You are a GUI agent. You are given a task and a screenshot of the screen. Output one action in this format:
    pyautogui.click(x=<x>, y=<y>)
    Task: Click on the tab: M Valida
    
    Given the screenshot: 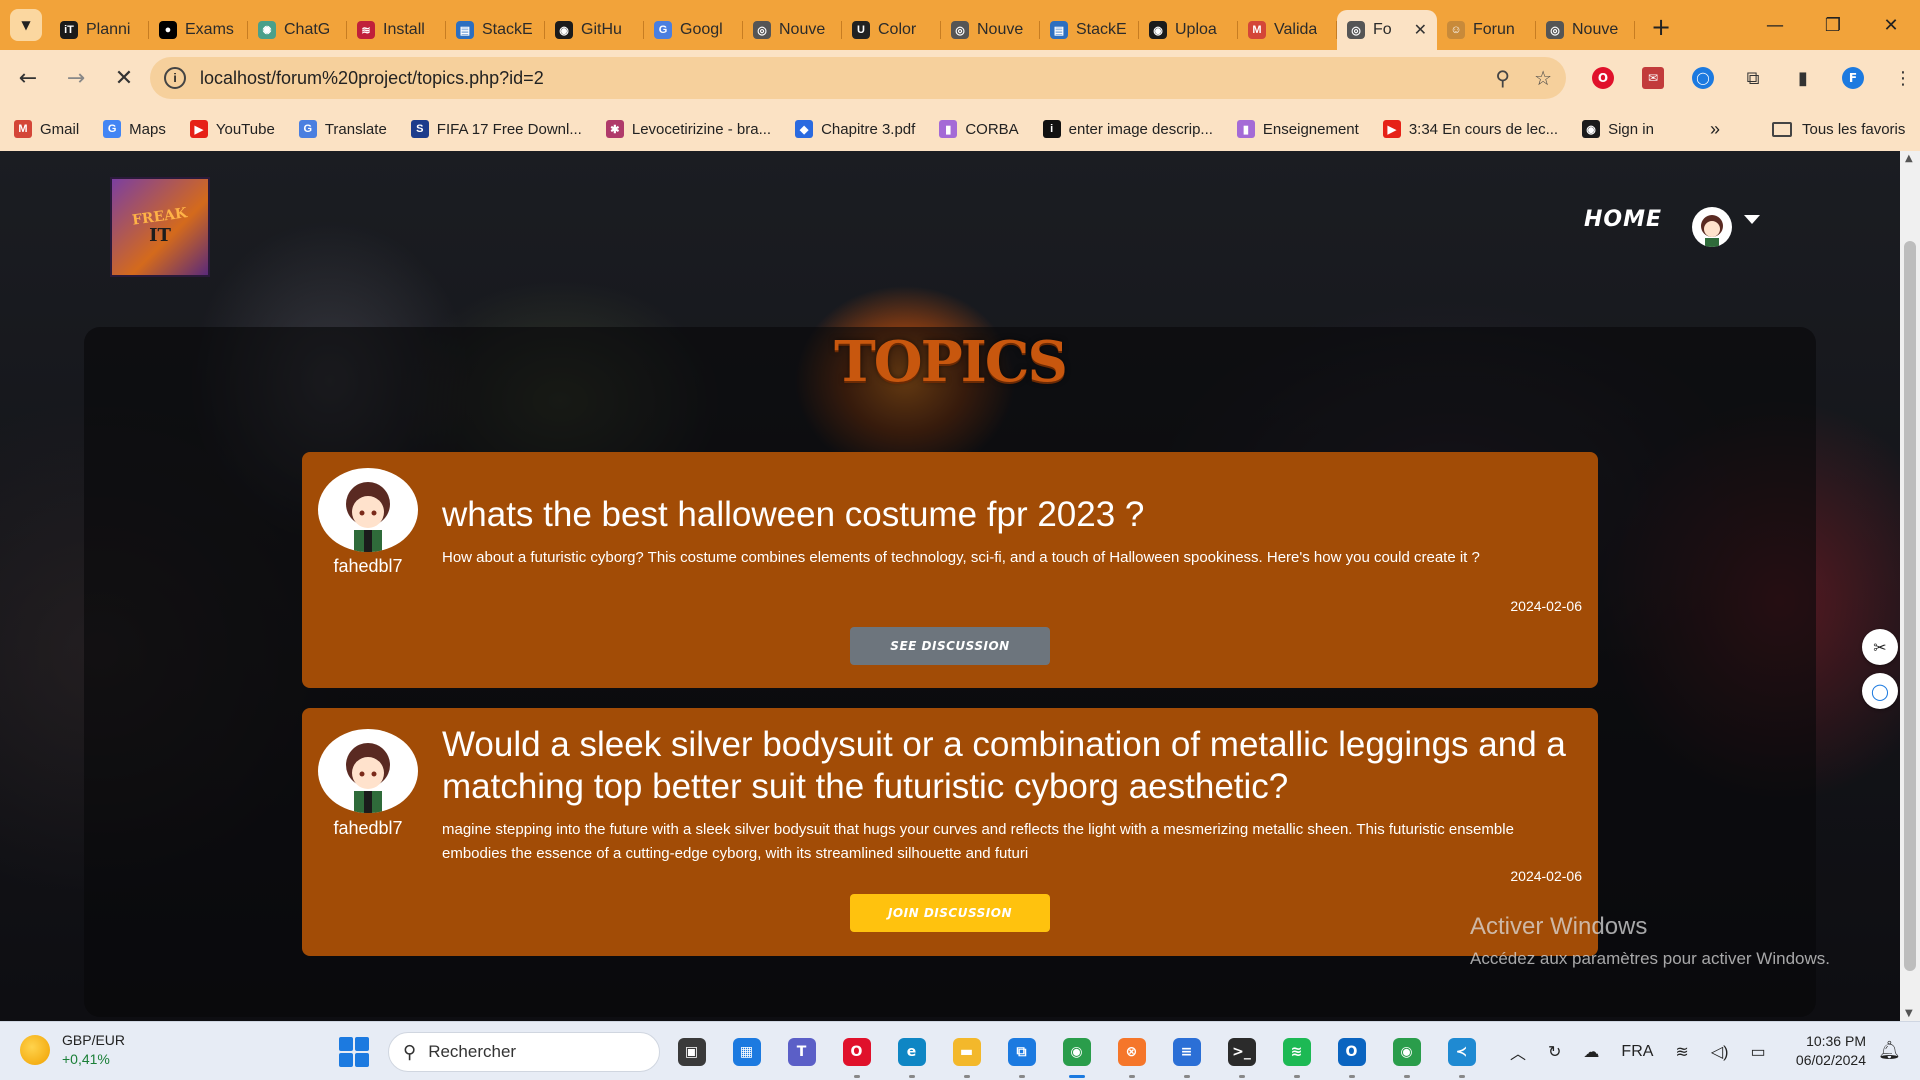 What is the action you would take?
    pyautogui.click(x=1287, y=30)
    